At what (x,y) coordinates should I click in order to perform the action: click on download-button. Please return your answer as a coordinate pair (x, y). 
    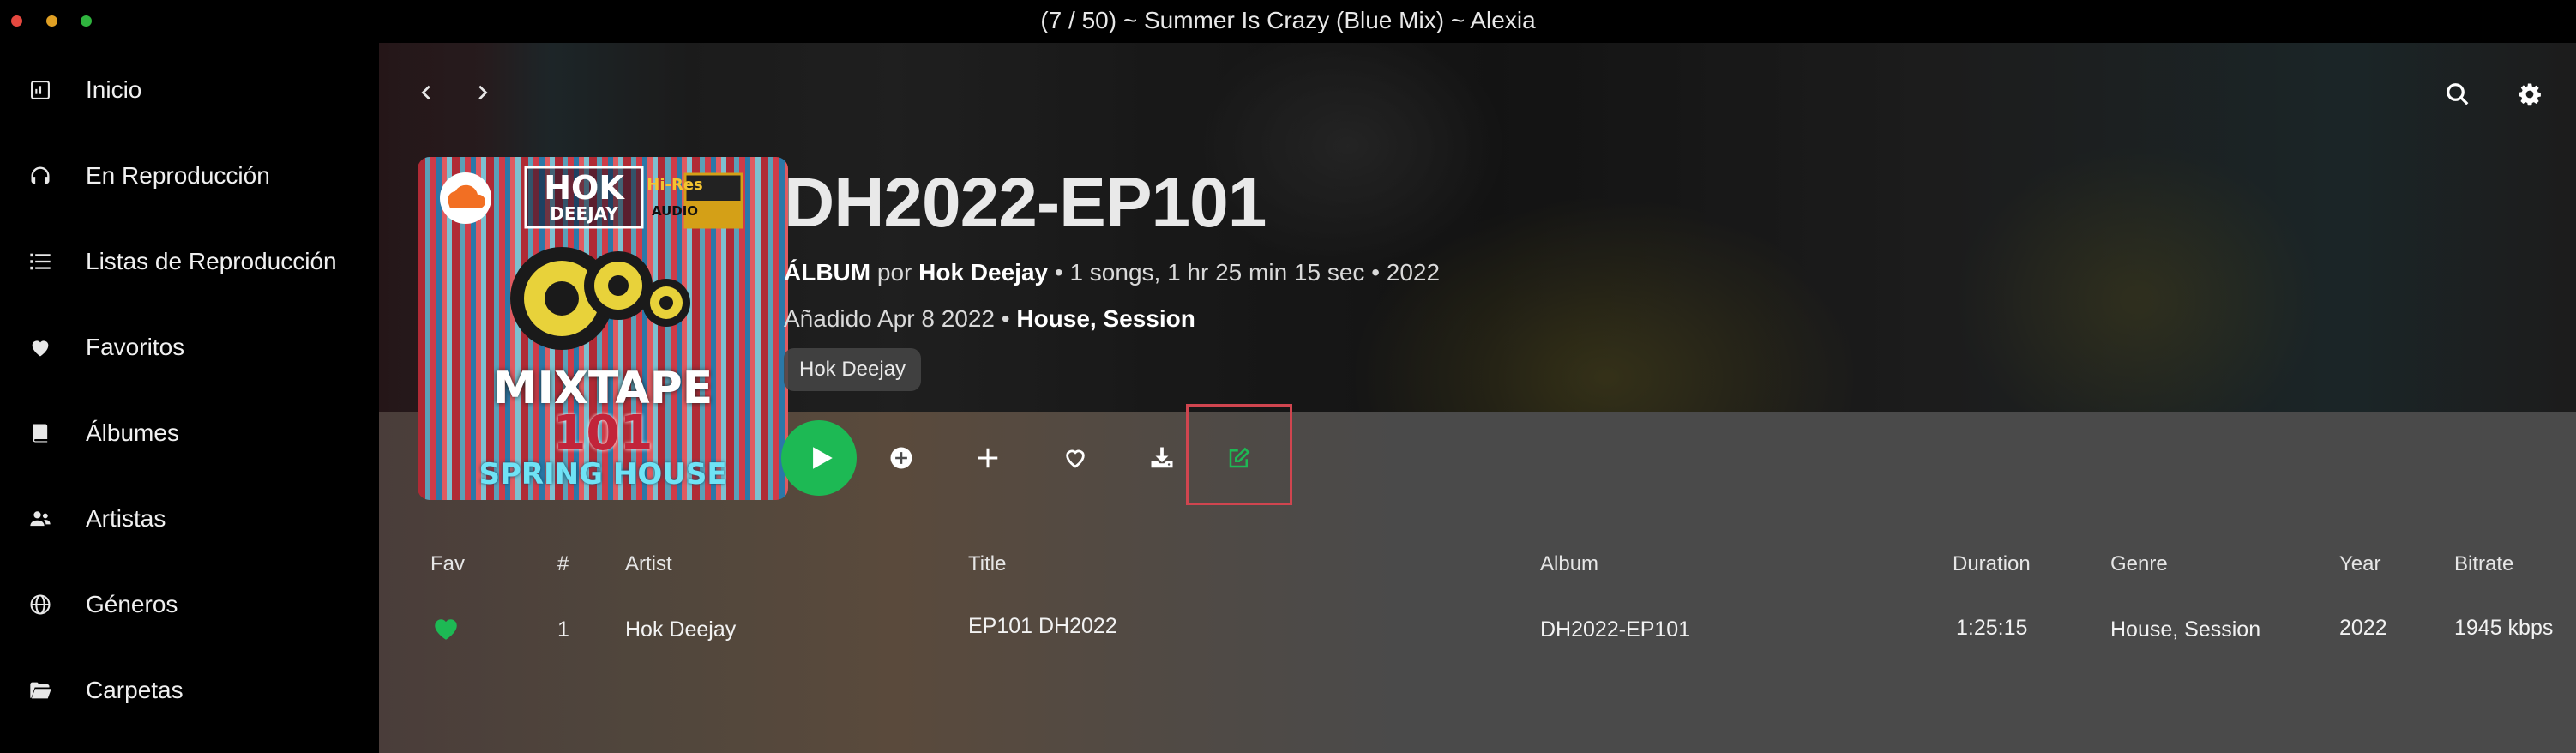
    Looking at the image, I should click on (1162, 458).